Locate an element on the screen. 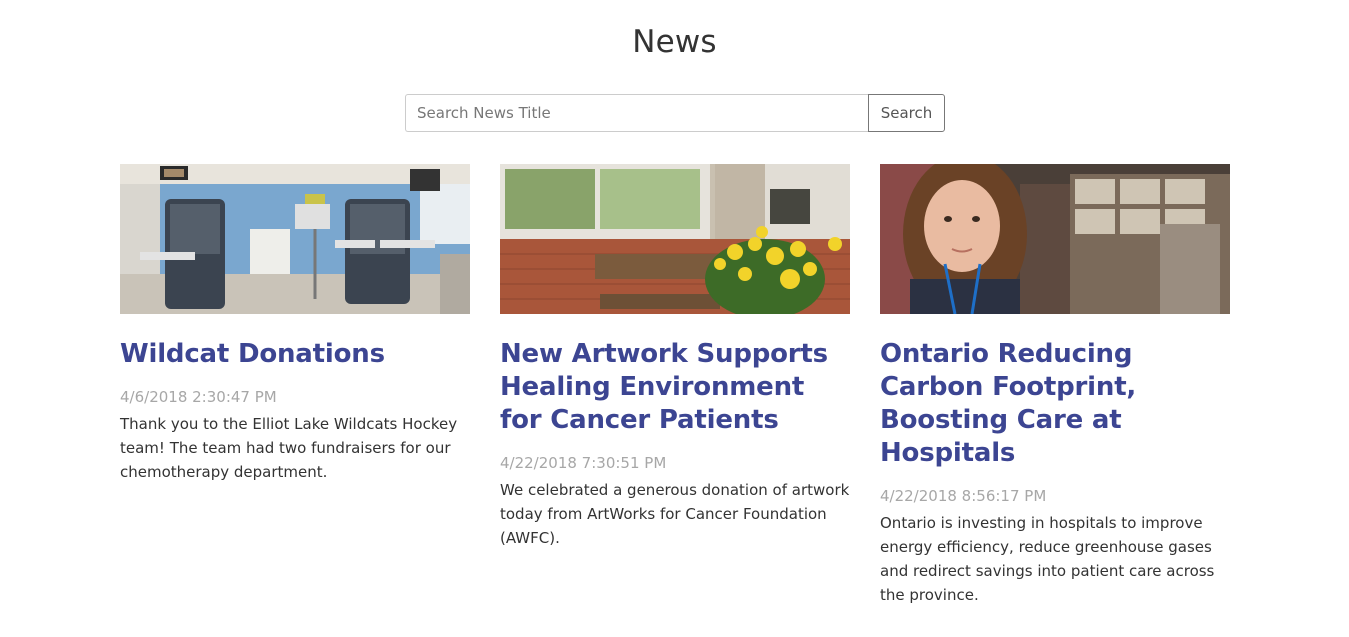 The image size is (1349, 637). news-date: 4/22/2018 8:56:17 PM is located at coordinates (963, 496).